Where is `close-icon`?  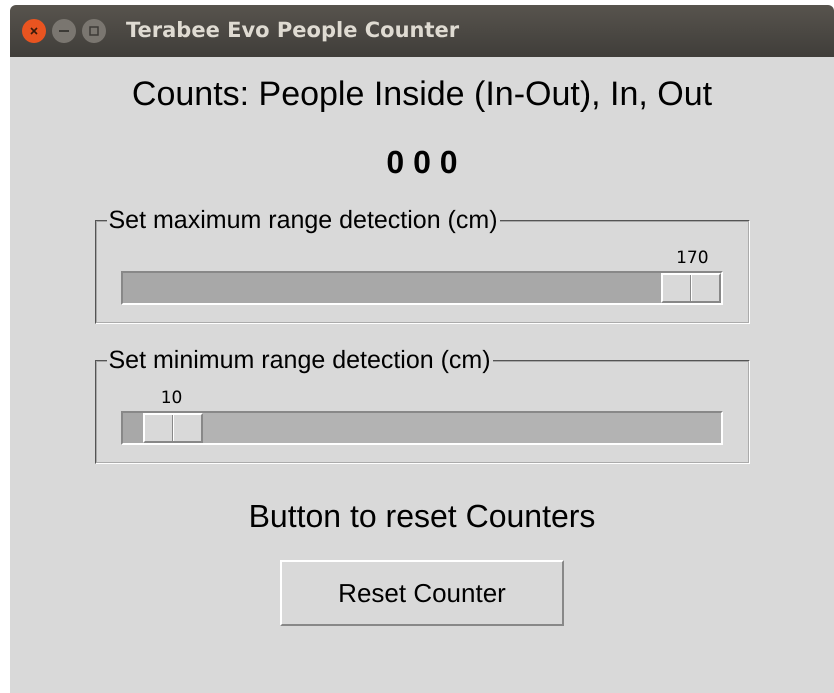 close-icon is located at coordinates (34, 31).